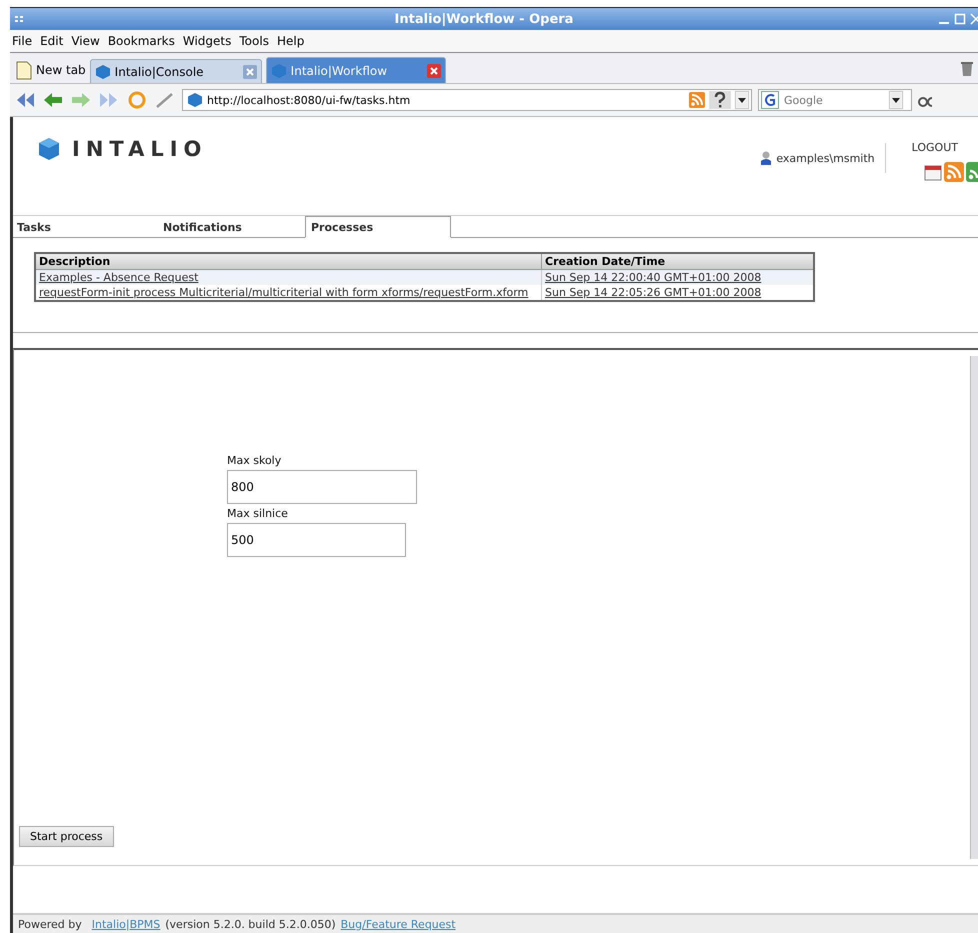  What do you see at coordinates (835, 100) in the screenshot?
I see `search-box: Google` at bounding box center [835, 100].